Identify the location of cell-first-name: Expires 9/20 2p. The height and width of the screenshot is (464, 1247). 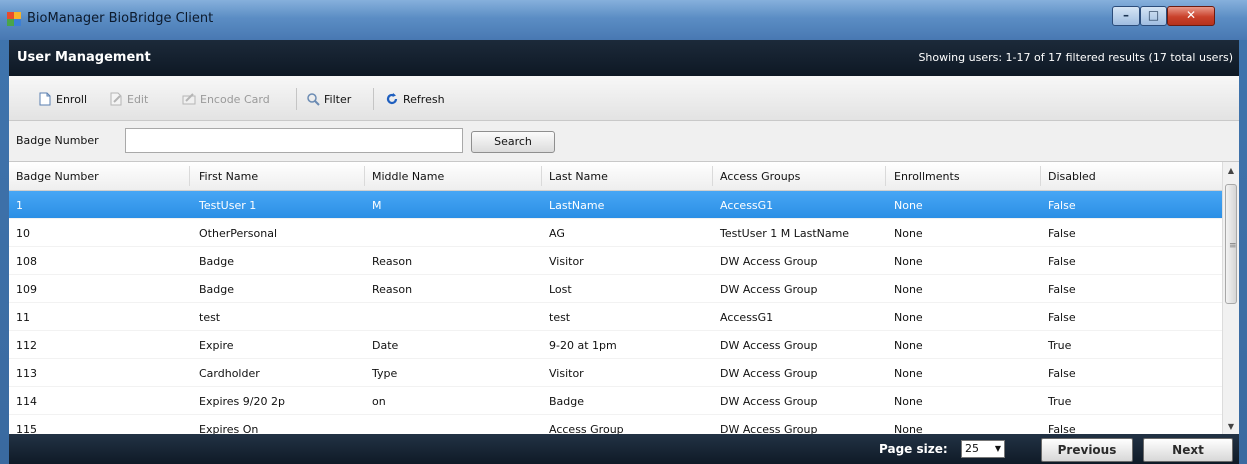
(242, 401).